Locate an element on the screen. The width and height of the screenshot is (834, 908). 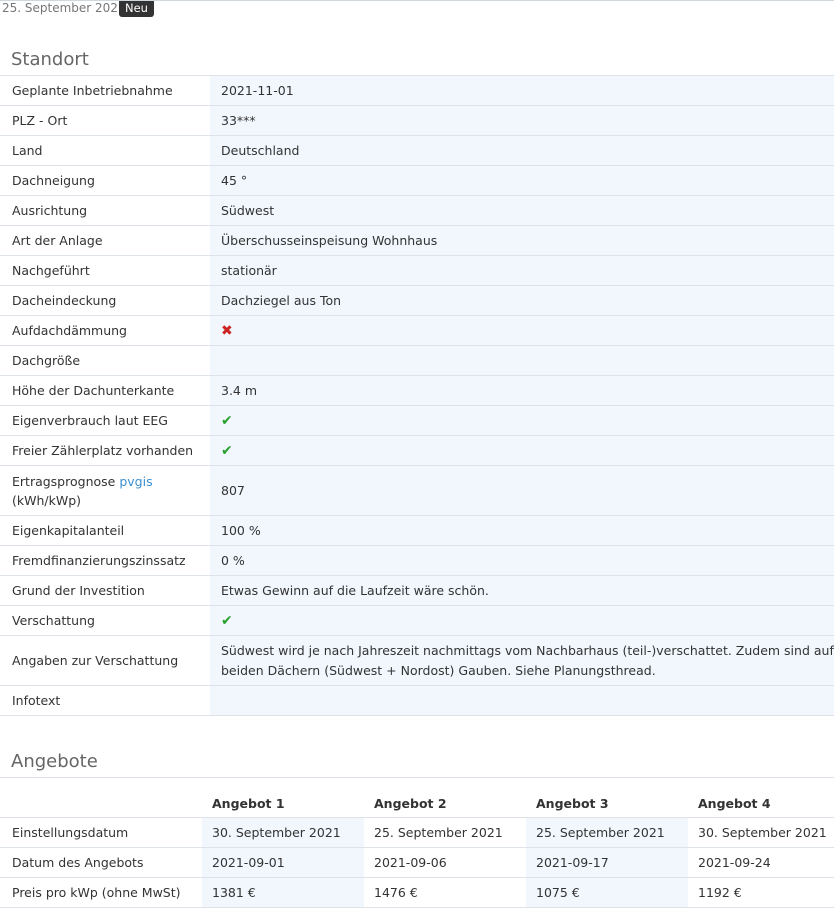
table-row: Land Deutschland is located at coordinates (417, 151).